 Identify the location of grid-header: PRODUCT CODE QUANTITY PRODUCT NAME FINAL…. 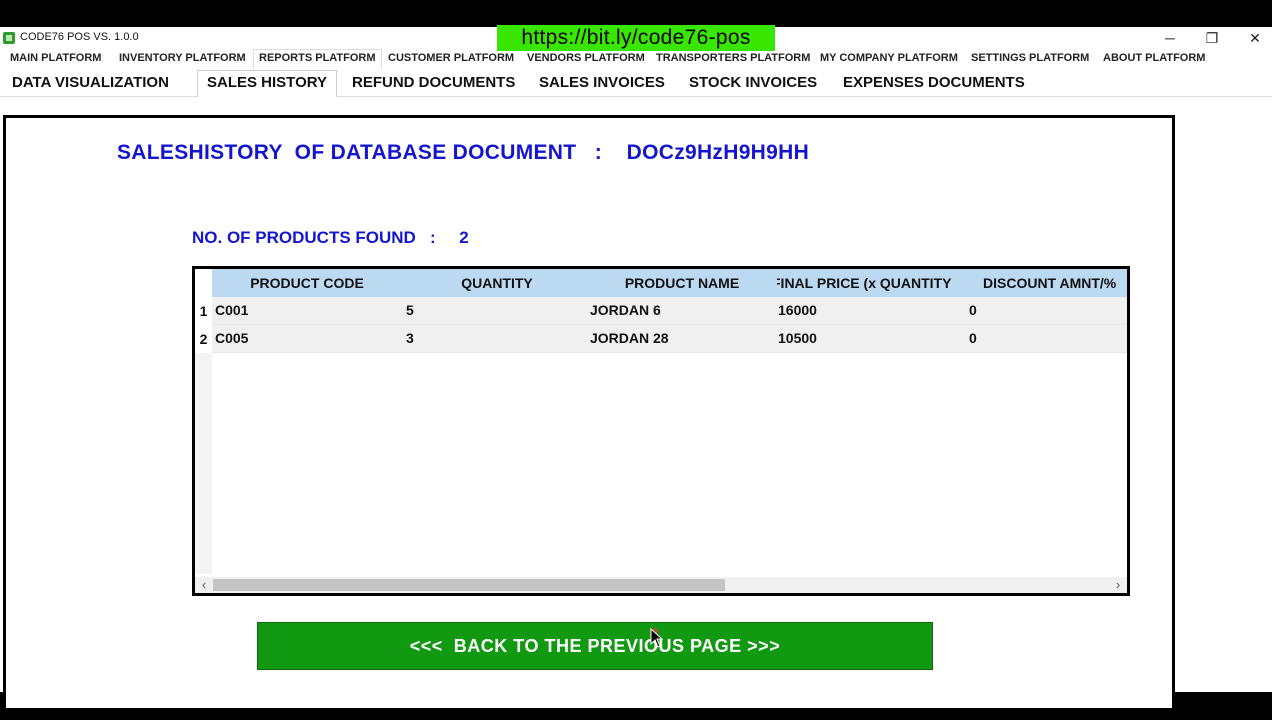
(669, 283).